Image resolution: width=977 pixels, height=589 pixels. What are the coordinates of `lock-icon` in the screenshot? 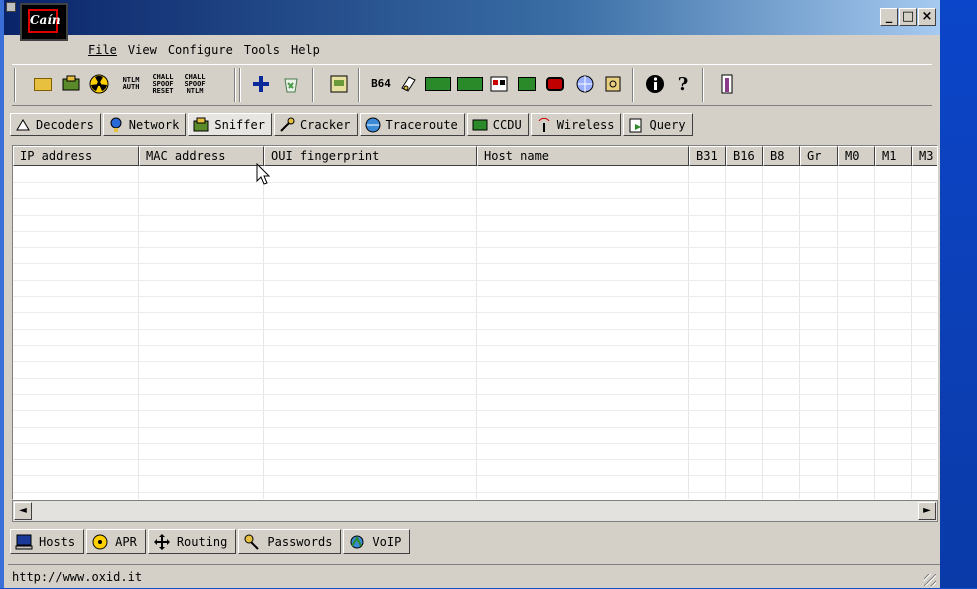 It's located at (613, 84).